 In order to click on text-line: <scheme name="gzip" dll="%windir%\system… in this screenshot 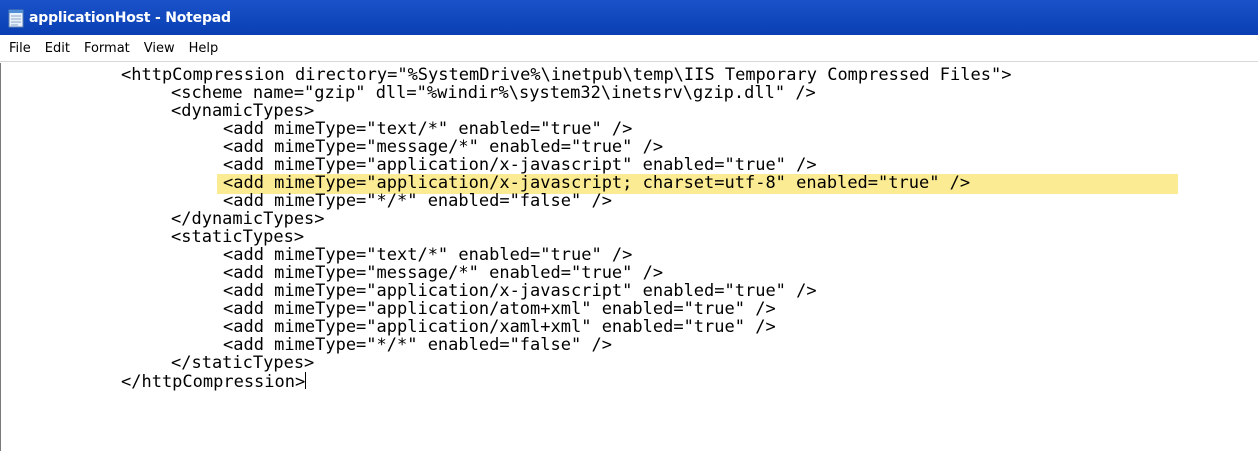, I will do `click(493, 93)`.